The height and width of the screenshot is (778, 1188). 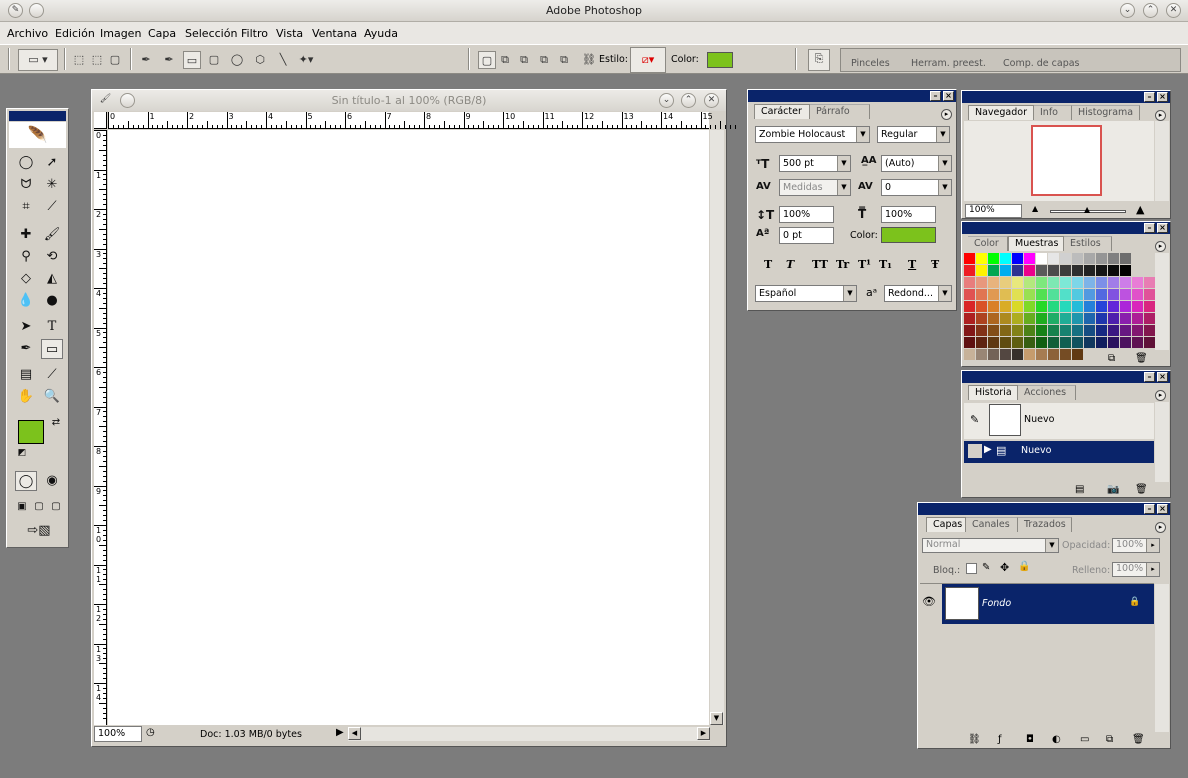 What do you see at coordinates (27, 33) in the screenshot?
I see `menu-archivo: Archivo` at bounding box center [27, 33].